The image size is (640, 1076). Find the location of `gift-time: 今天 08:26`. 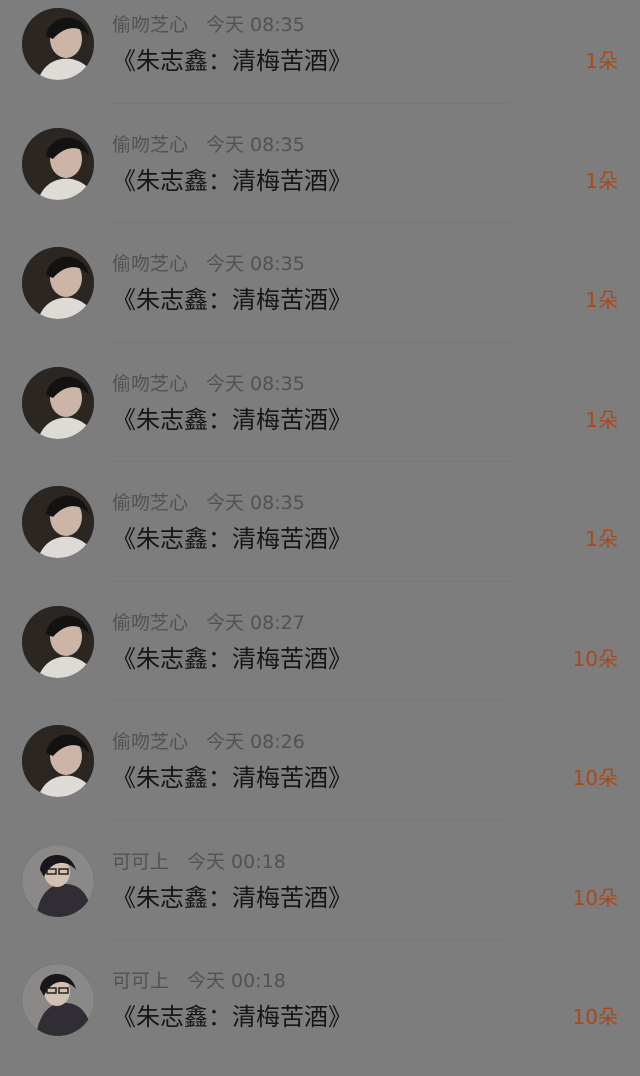

gift-time: 今天 08:26 is located at coordinates (255, 742).